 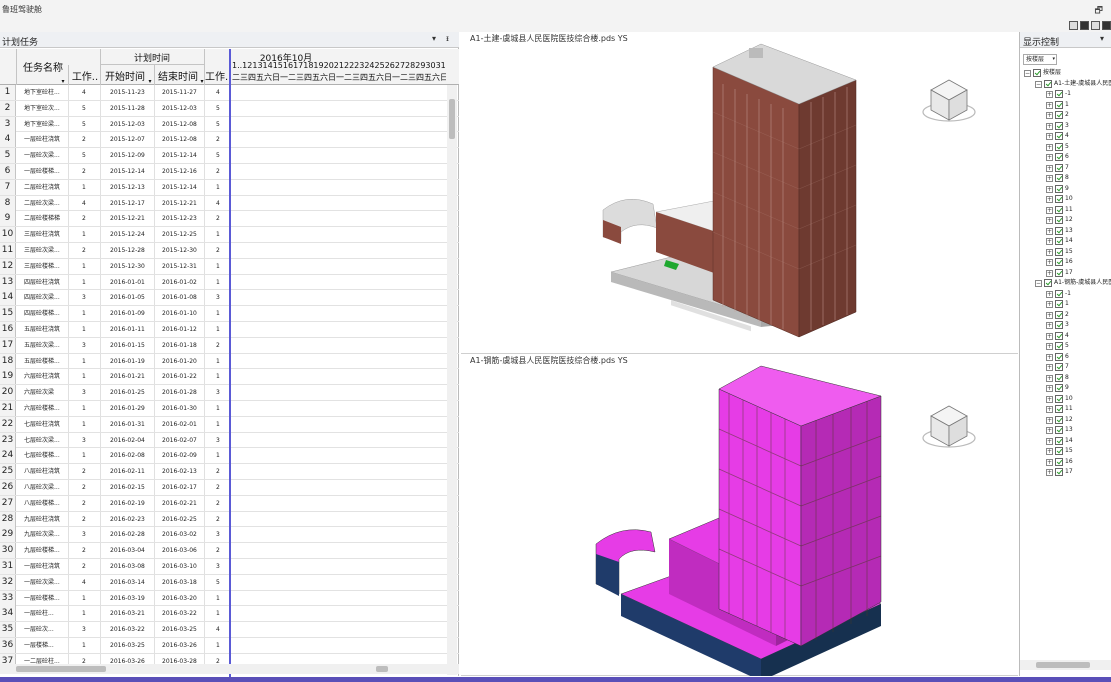 I want to click on scroll-thumb, so click(x=452, y=119).